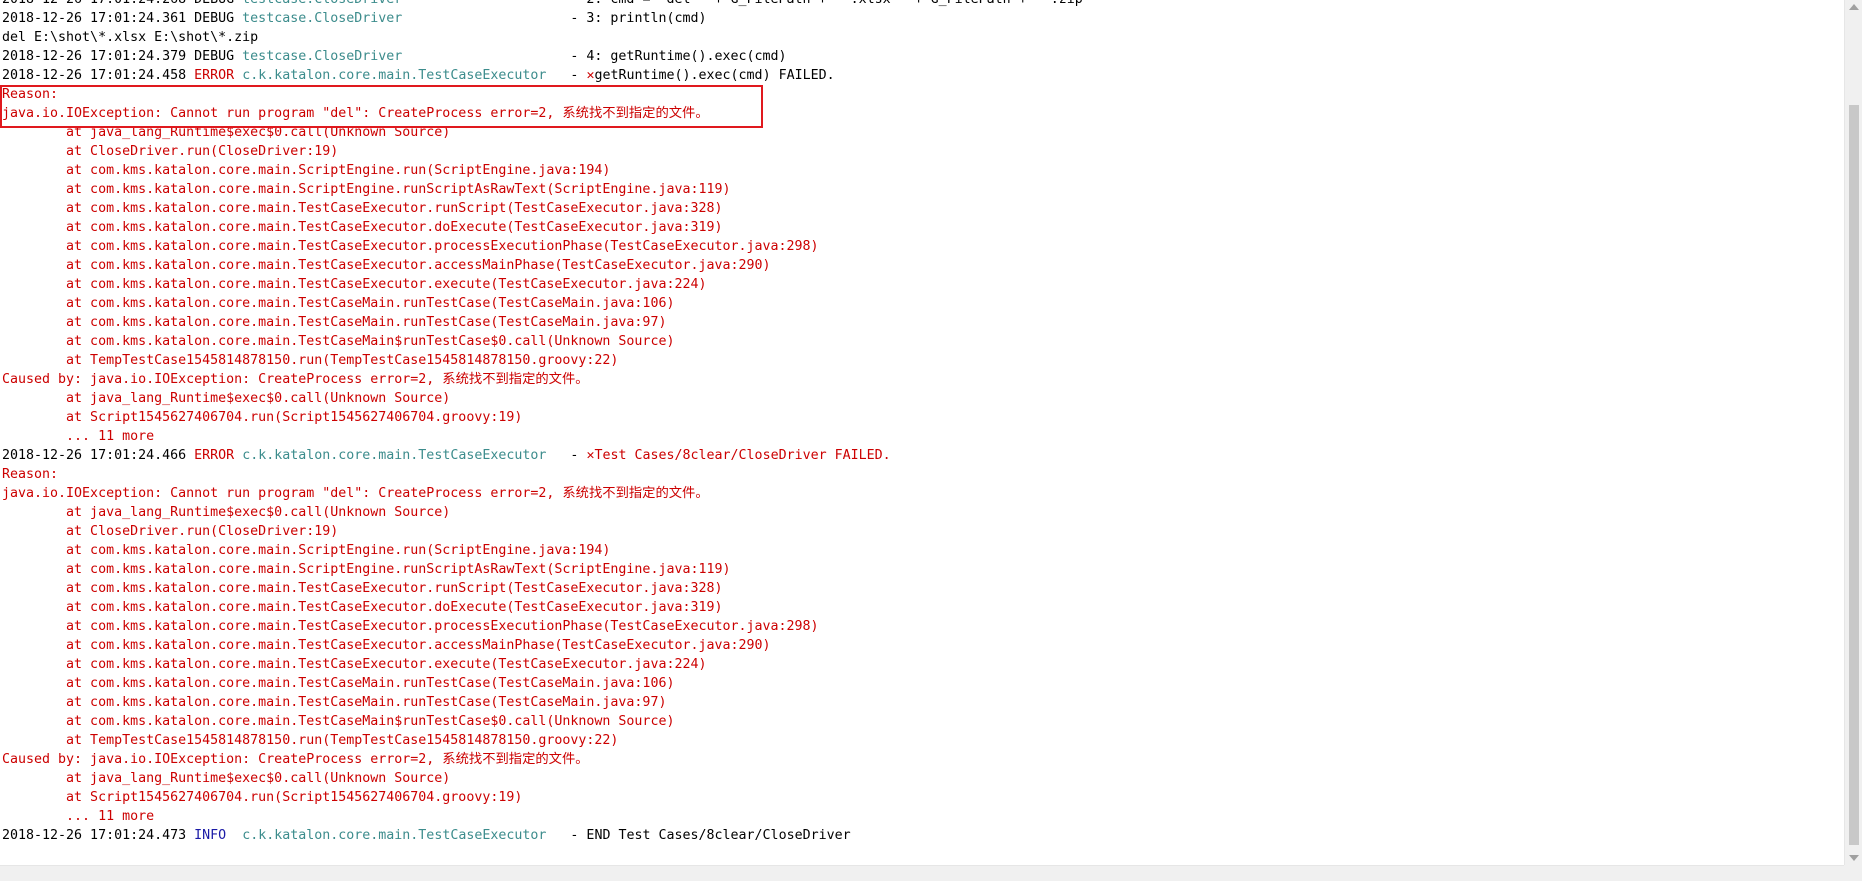 Image resolution: width=1862 pixels, height=881 pixels. What do you see at coordinates (98, 455) in the screenshot?
I see `log-segment: 2018-12-26 17:01:24.466` at bounding box center [98, 455].